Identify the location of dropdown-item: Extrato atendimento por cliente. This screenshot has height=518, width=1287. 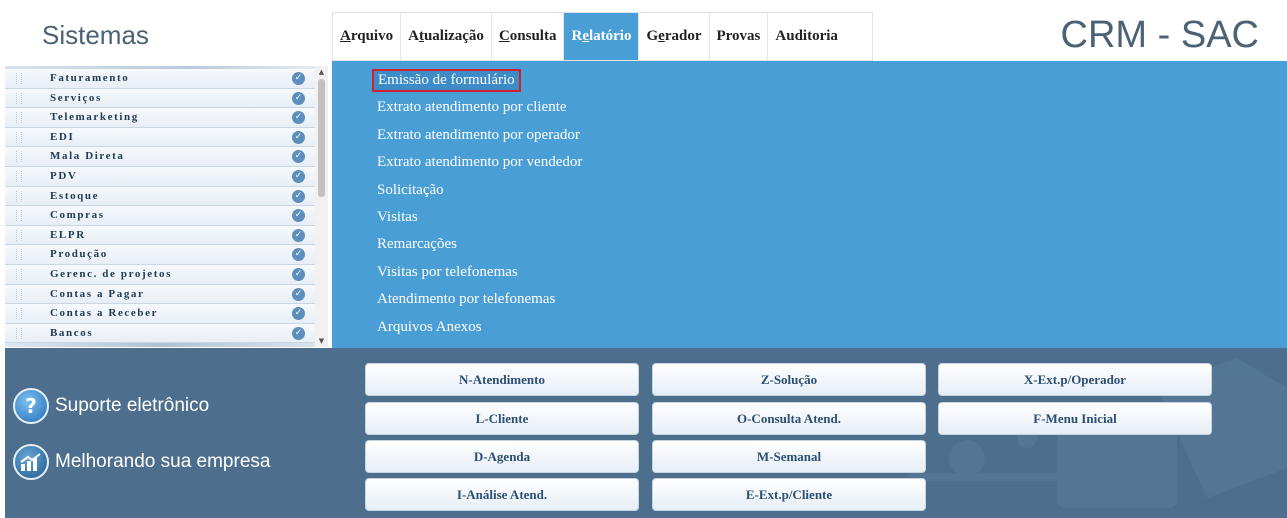
(472, 107).